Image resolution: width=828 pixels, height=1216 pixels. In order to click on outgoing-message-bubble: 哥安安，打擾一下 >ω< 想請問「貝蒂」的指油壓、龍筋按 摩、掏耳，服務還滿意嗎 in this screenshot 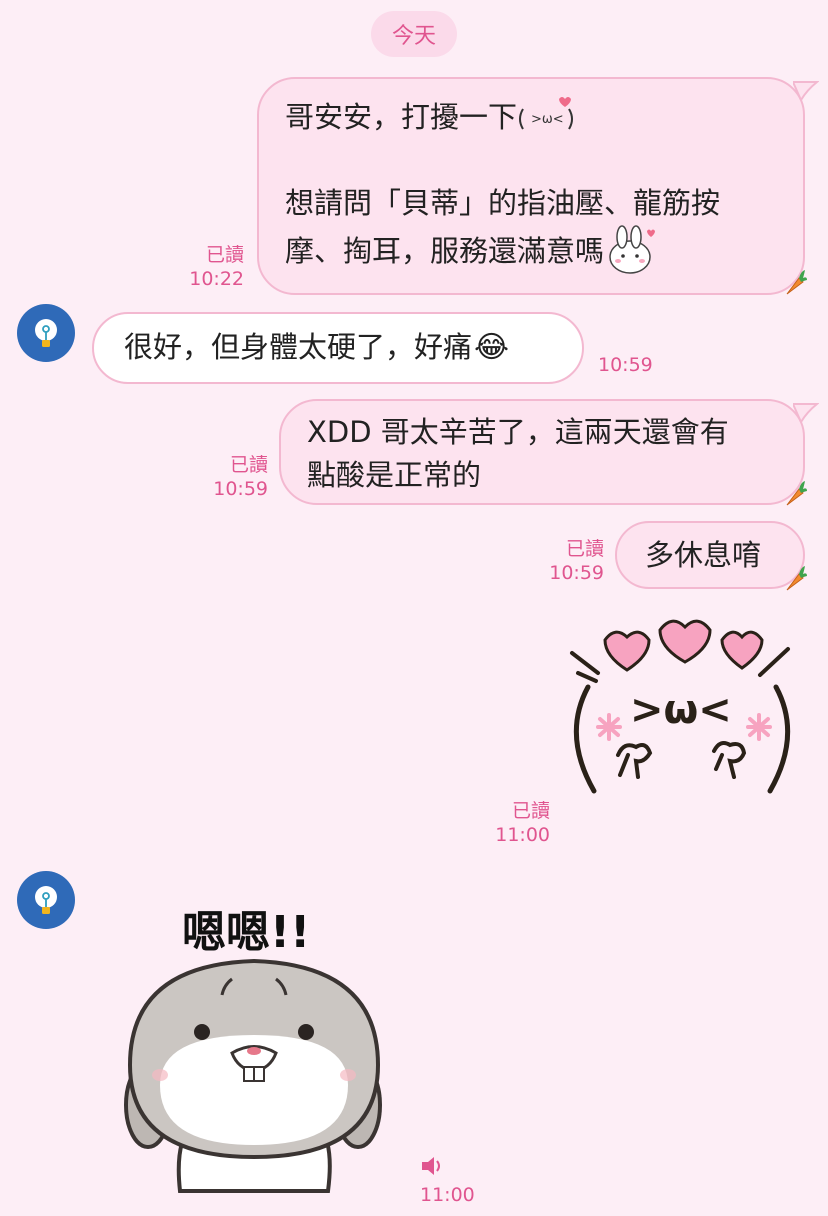, I will do `click(531, 186)`.